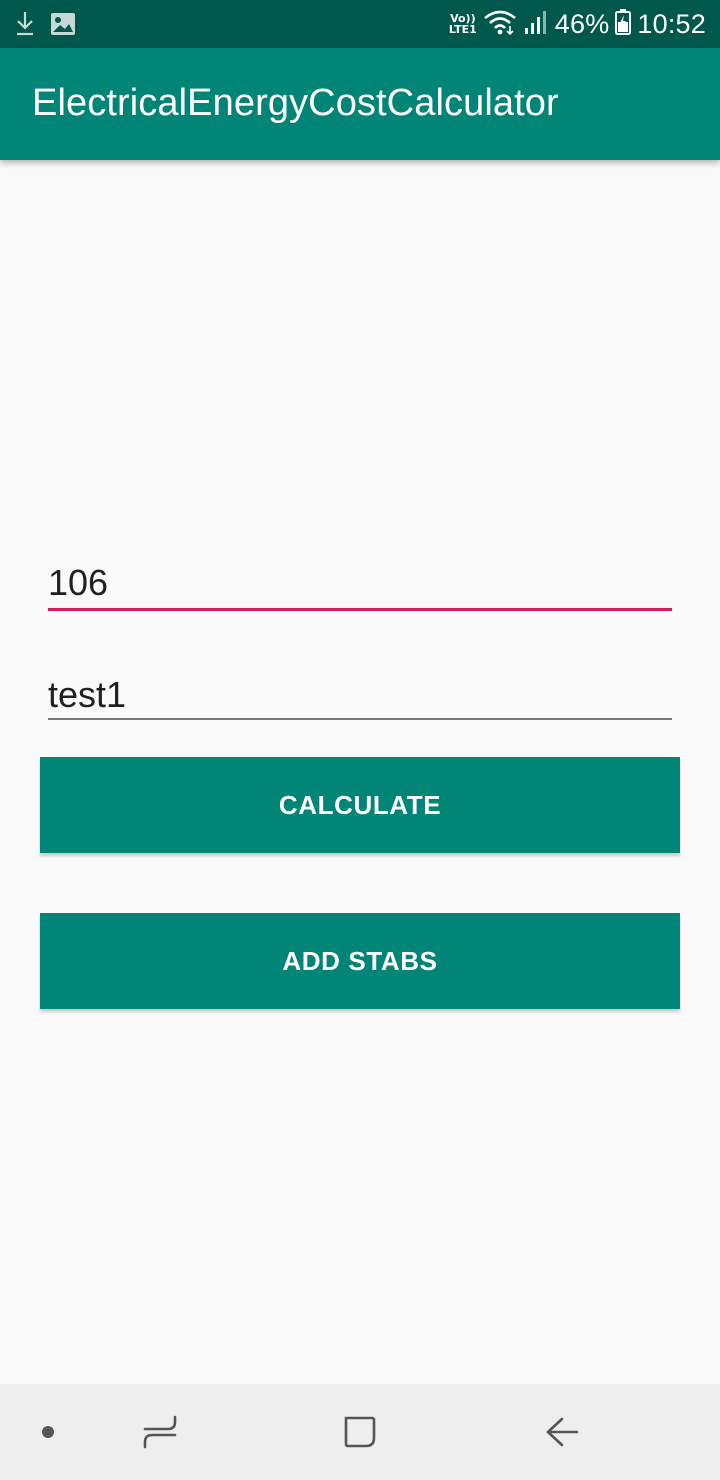 The image size is (720, 1480). I want to click on signal-icon, so click(536, 24).